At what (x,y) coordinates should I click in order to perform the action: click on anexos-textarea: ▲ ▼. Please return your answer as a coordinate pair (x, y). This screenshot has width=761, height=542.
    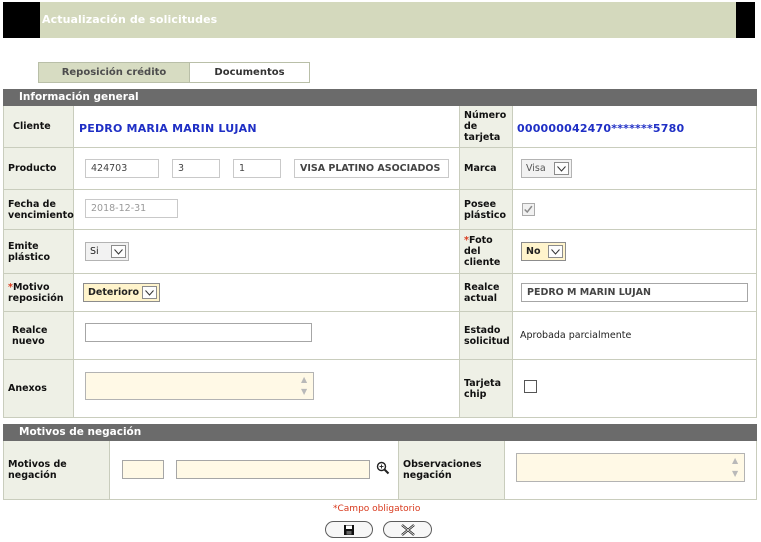
    Looking at the image, I should click on (199, 386).